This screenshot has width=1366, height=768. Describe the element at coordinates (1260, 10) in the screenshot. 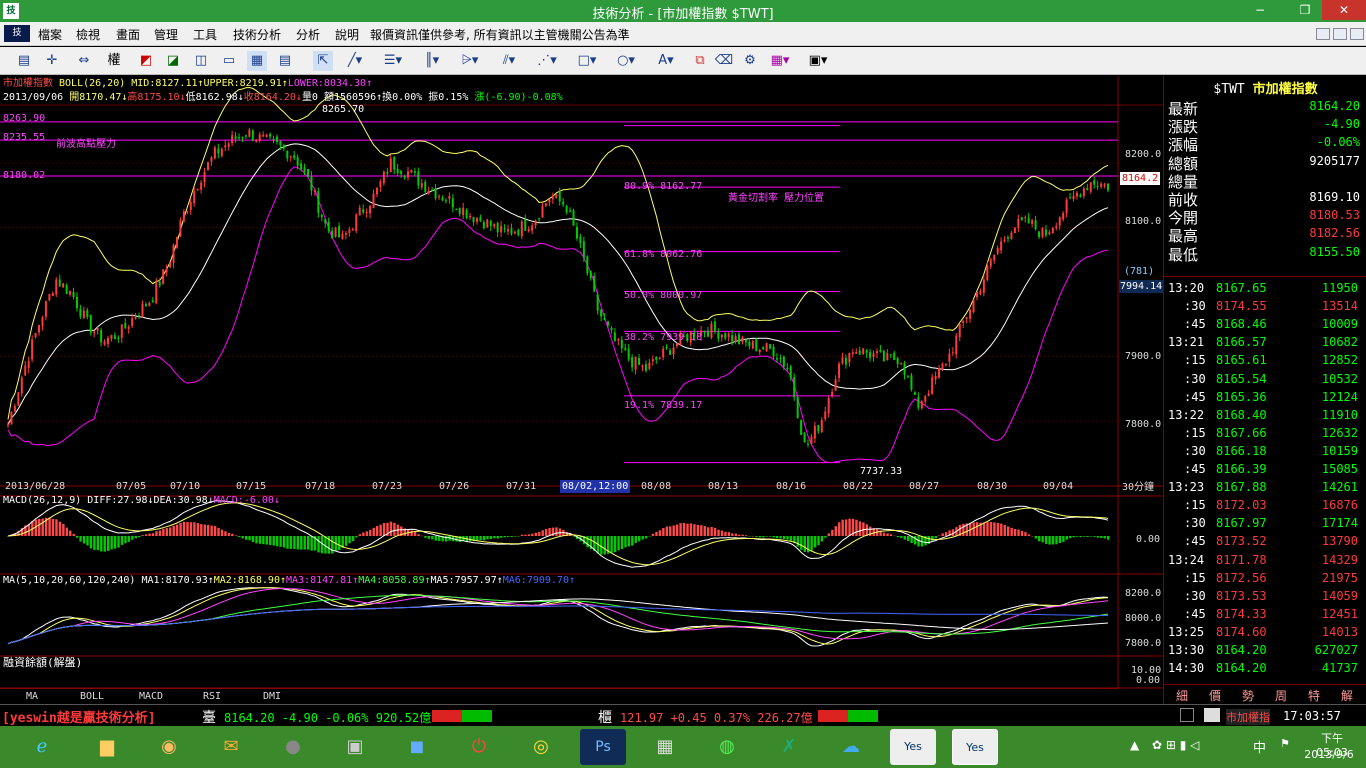

I see `minimize-button: −` at that location.